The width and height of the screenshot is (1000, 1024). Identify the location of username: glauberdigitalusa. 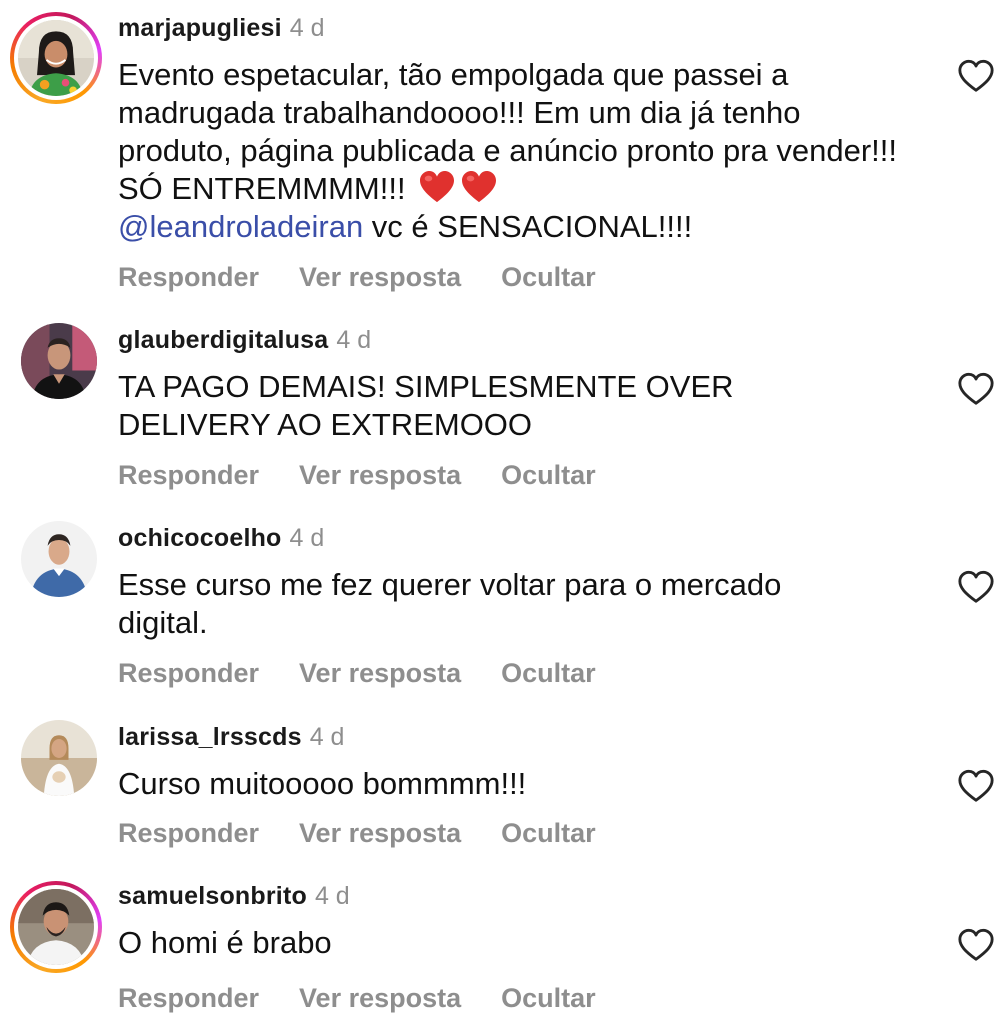
(223, 340).